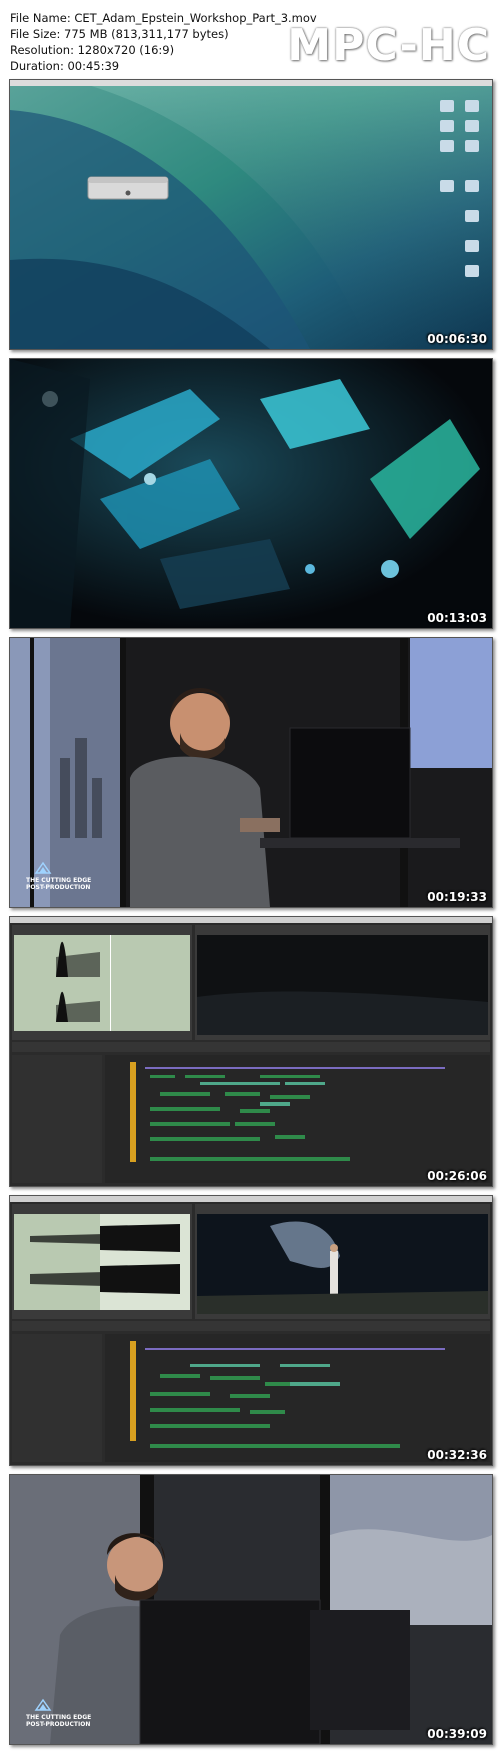  I want to click on thumbnail-1: 00:06:30, so click(251, 214).